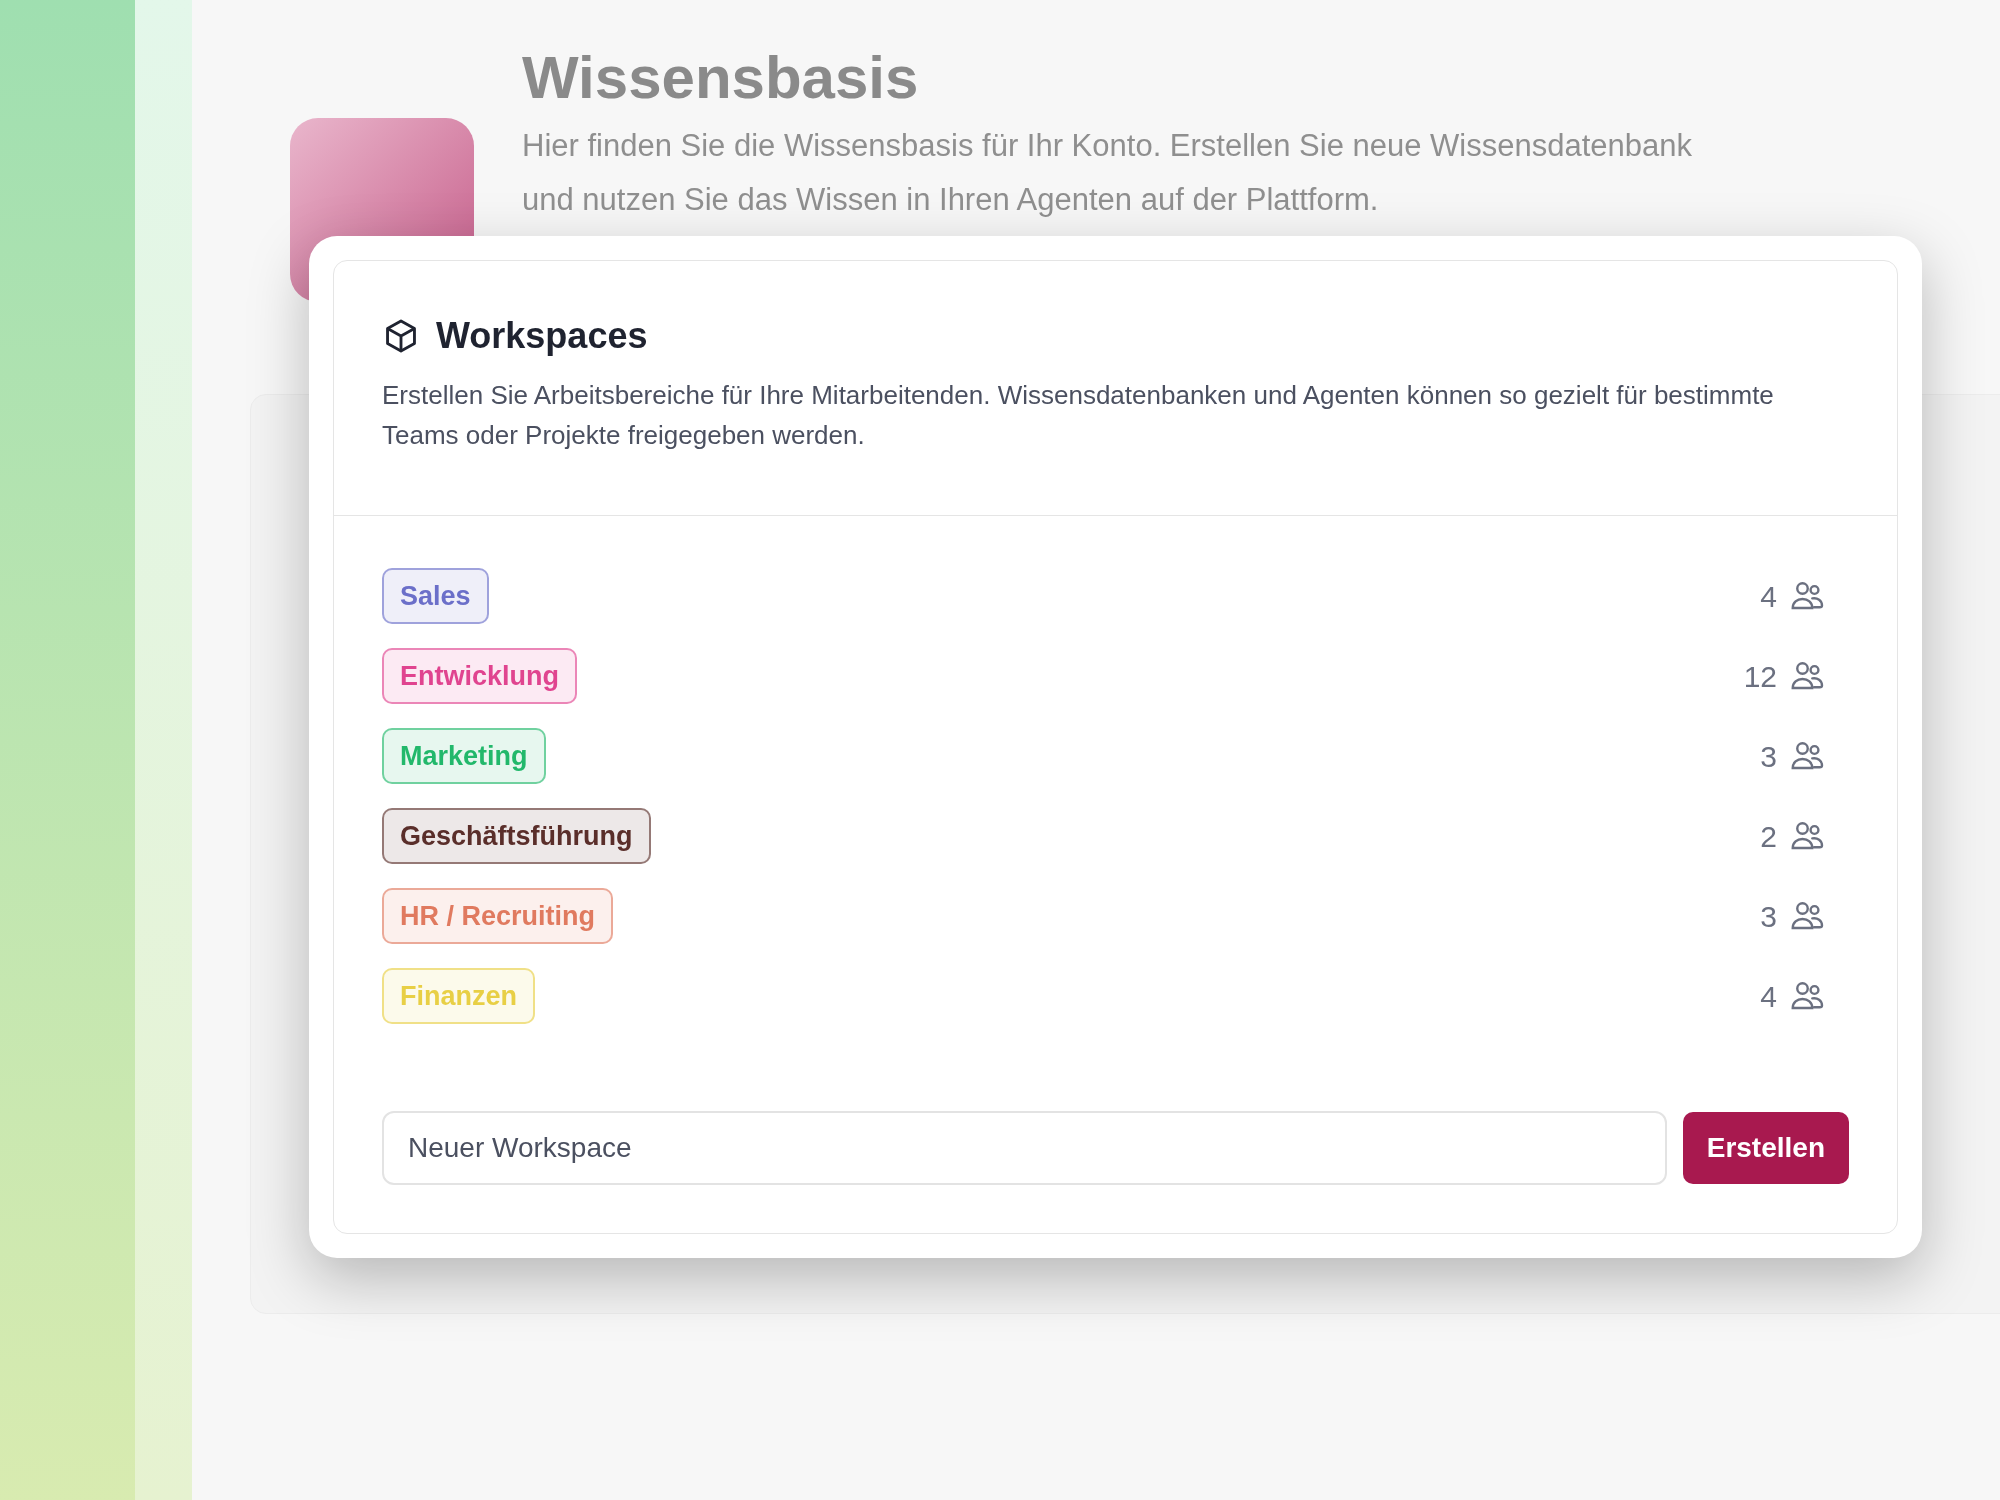  I want to click on workspace-tag: Sales, so click(435, 596).